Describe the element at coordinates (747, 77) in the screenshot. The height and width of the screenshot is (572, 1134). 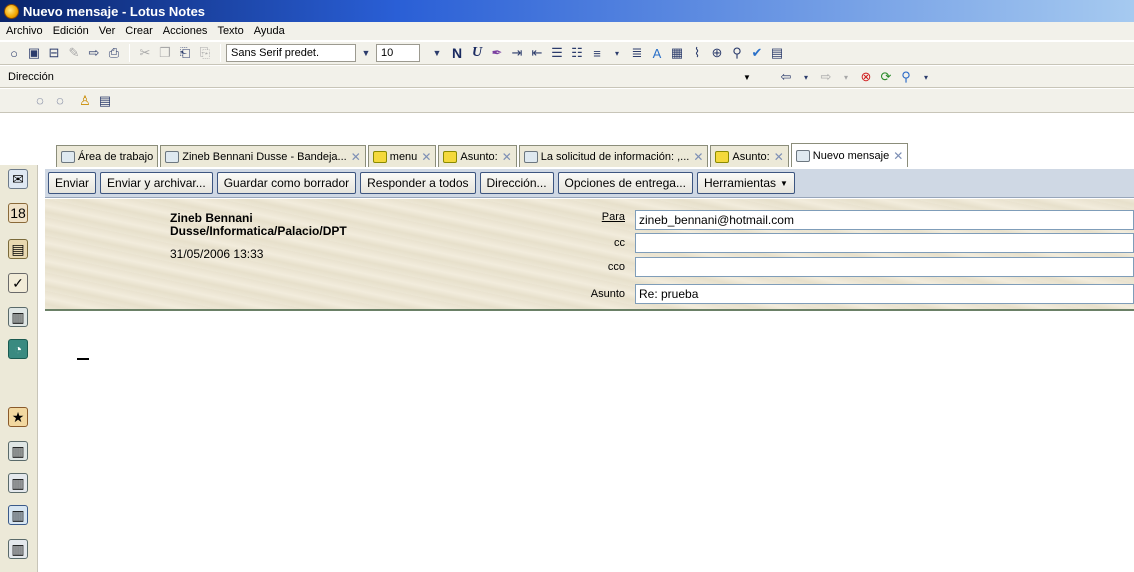
I see `address-dropdown-icon: ▼` at that location.